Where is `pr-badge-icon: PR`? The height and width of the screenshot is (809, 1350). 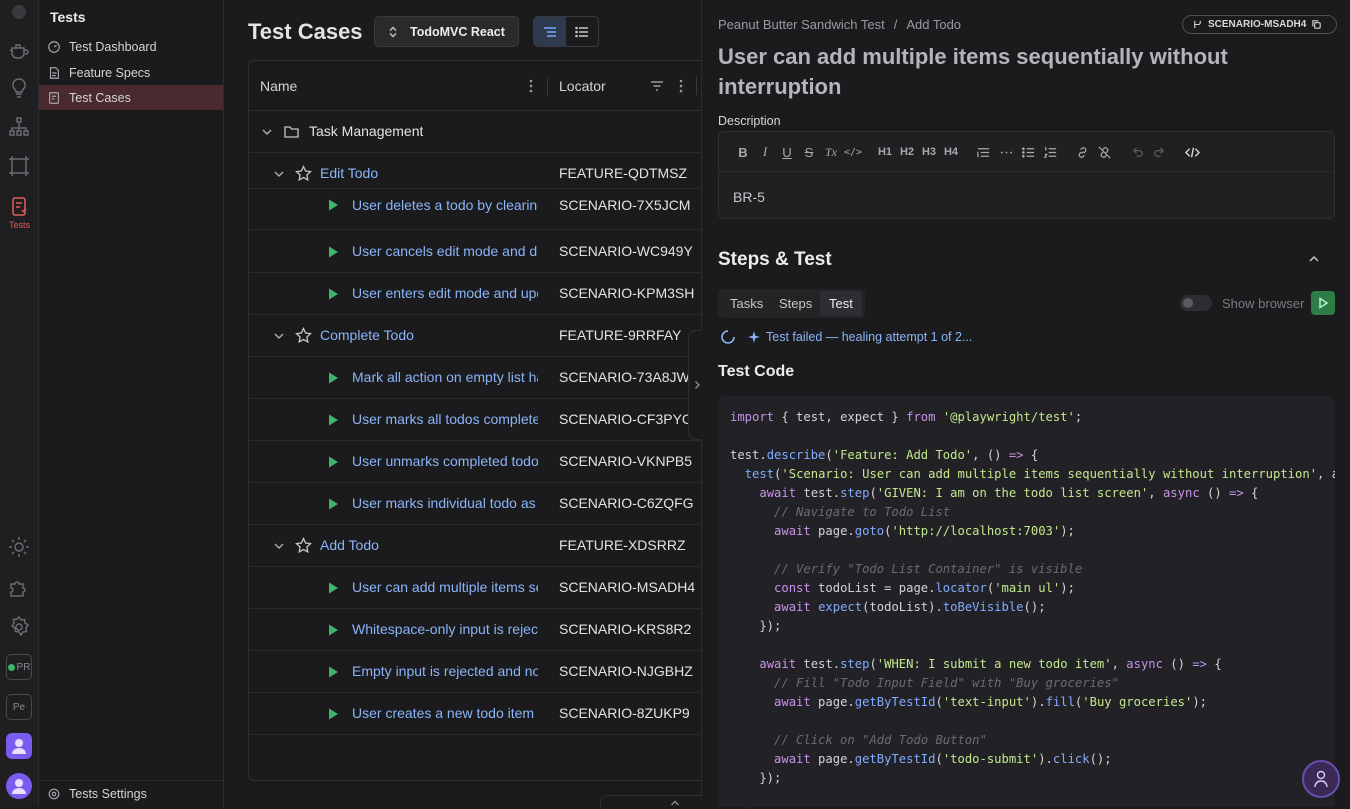 pr-badge-icon: PR is located at coordinates (19, 667).